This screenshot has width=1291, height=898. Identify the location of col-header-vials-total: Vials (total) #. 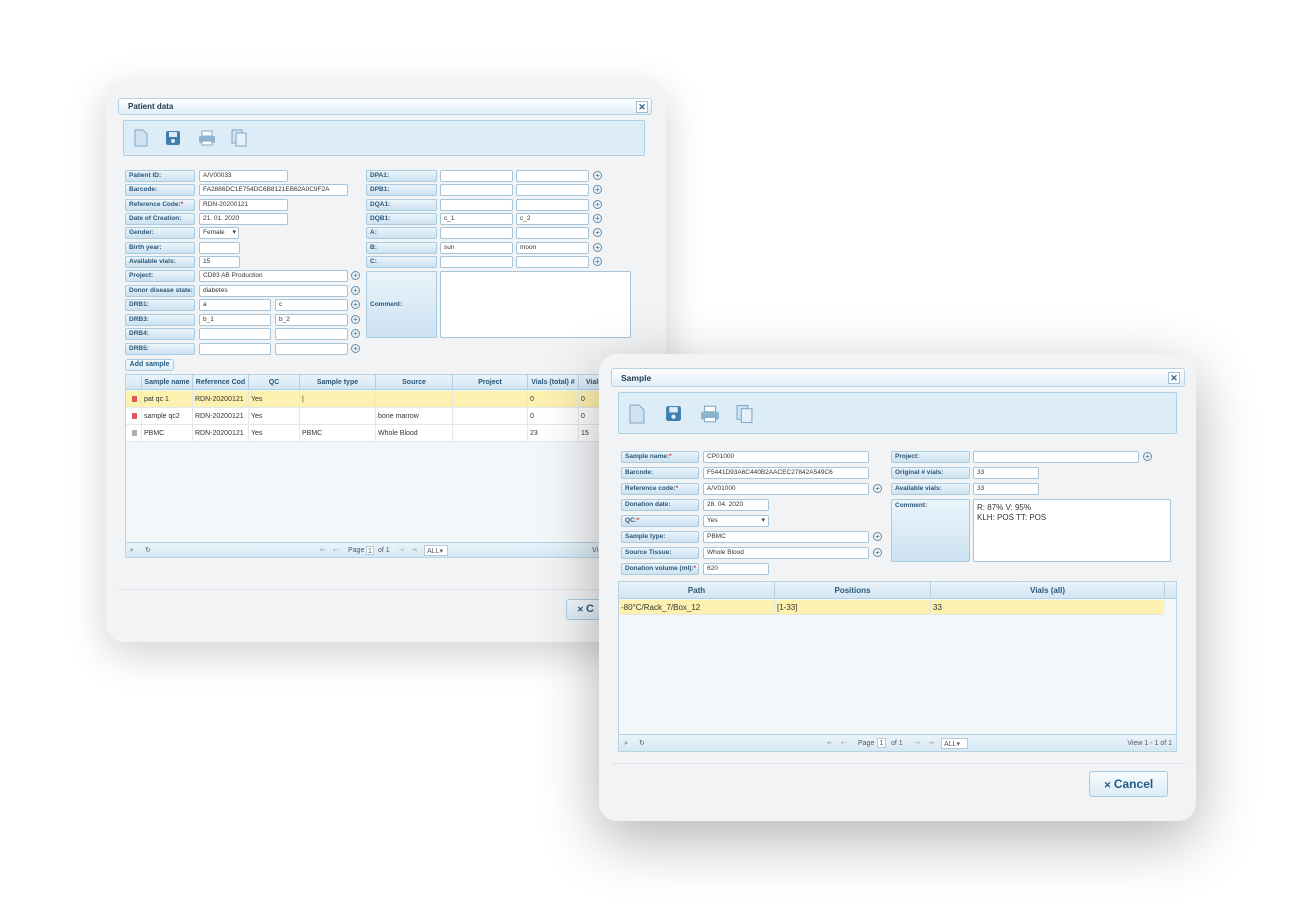
(553, 382).